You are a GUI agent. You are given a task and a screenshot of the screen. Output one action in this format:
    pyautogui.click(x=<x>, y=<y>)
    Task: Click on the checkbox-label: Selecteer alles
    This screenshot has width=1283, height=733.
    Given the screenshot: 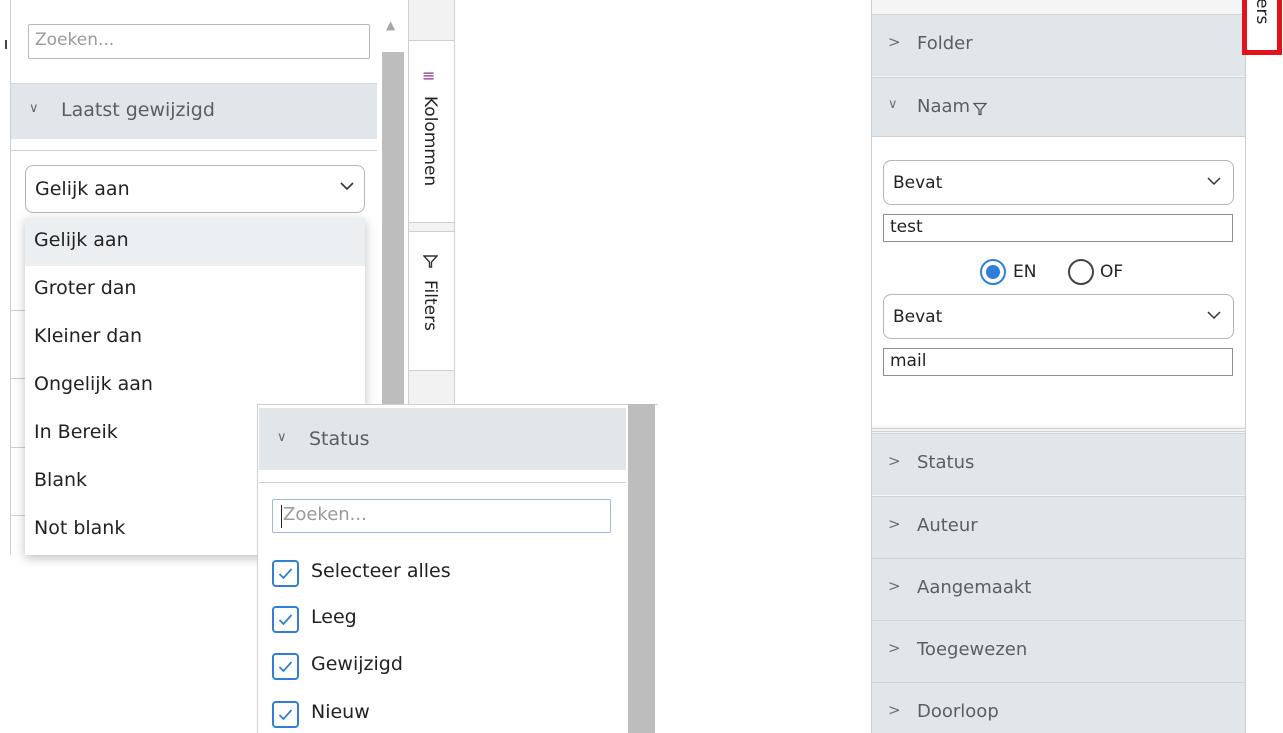 What is the action you would take?
    pyautogui.click(x=381, y=571)
    